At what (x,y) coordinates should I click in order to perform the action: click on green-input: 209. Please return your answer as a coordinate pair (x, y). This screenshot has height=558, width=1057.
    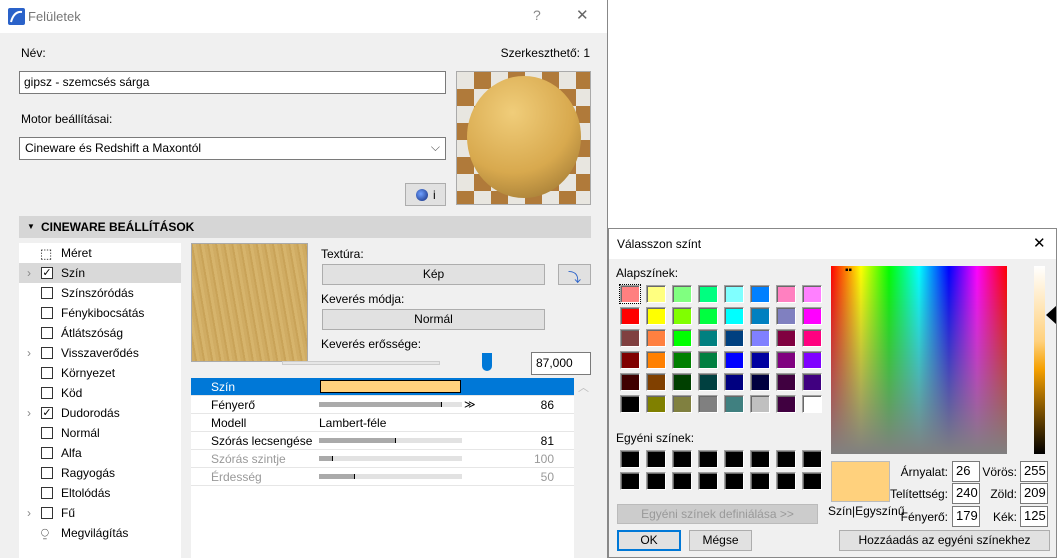
    Looking at the image, I should click on (1034, 493).